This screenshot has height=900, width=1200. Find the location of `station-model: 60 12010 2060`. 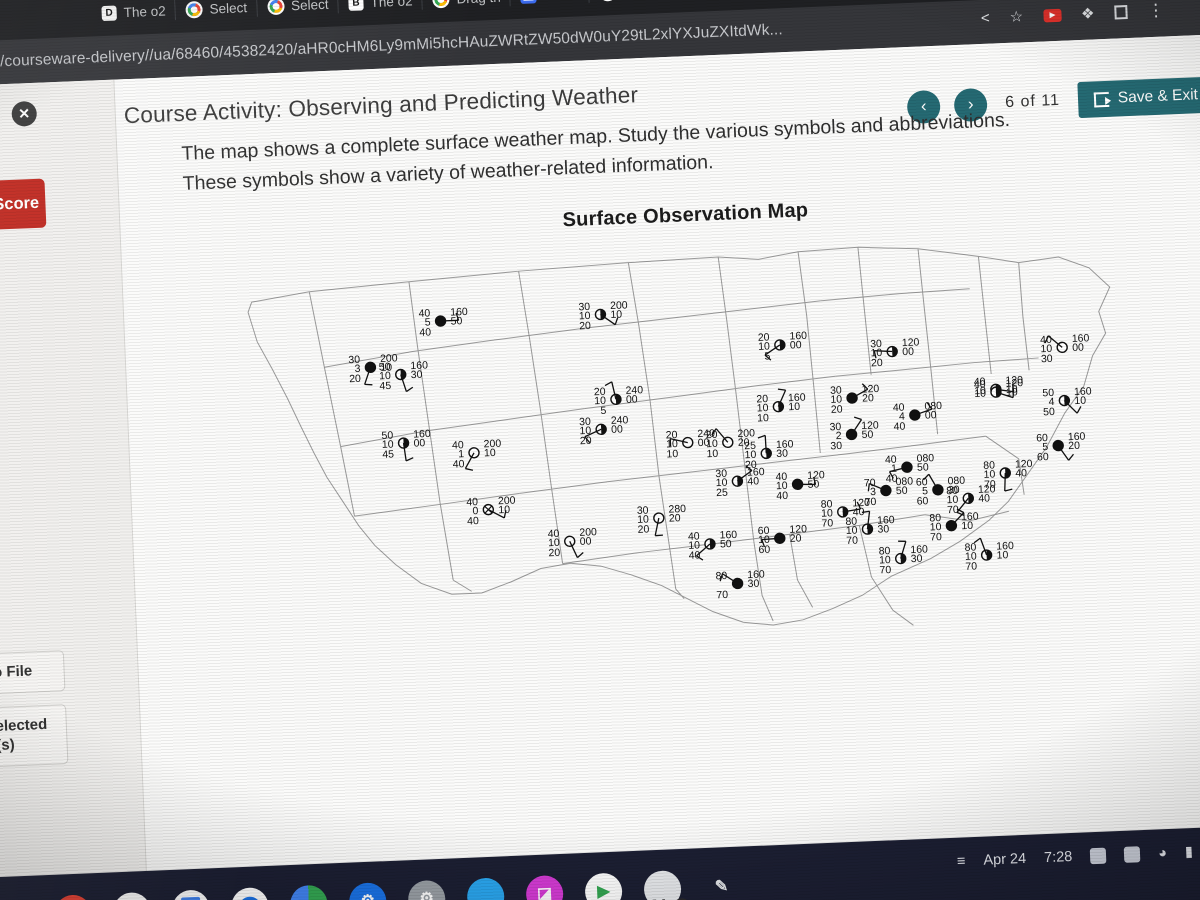

station-model: 60 12010 2060 is located at coordinates (783, 539).